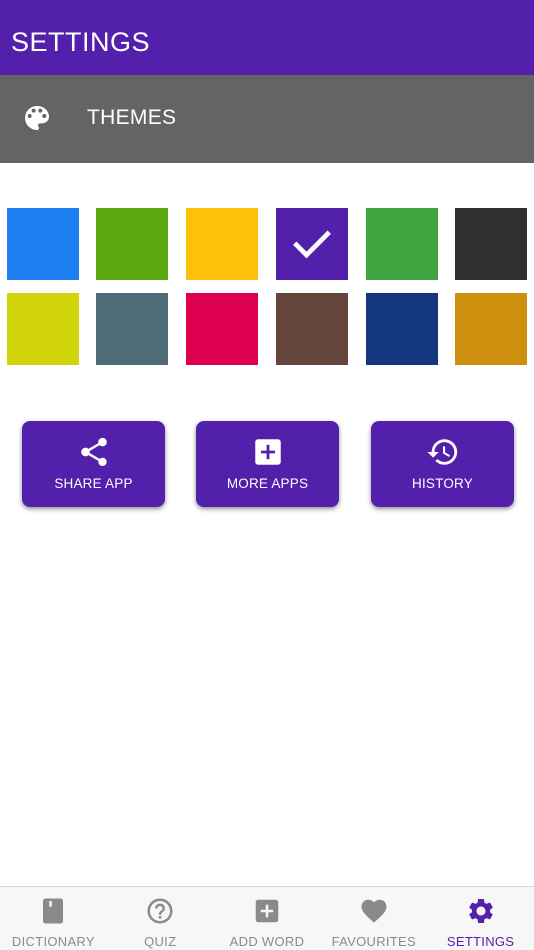 The image size is (534, 950). I want to click on book-icon, so click(53, 911).